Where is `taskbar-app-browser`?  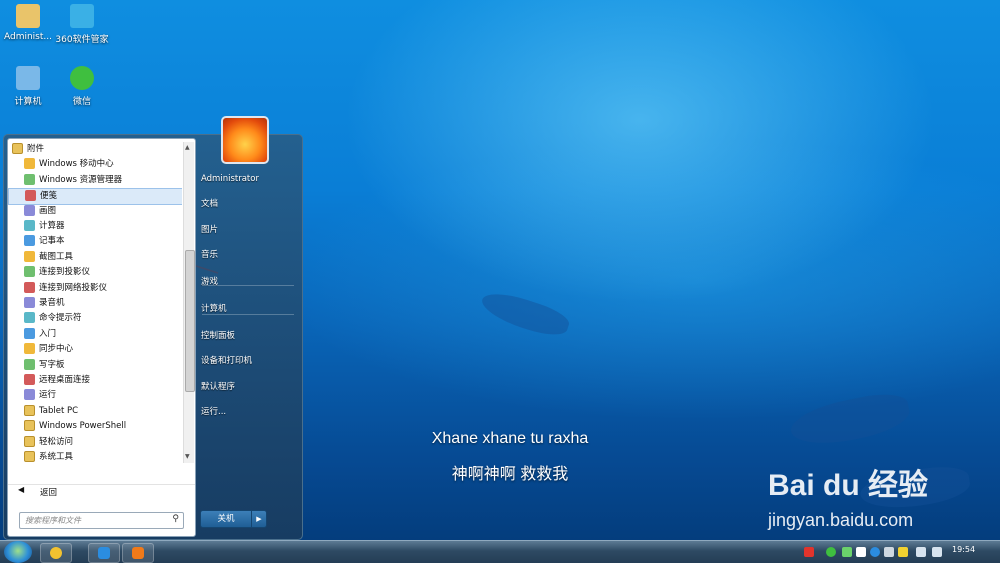 taskbar-app-browser is located at coordinates (138, 553).